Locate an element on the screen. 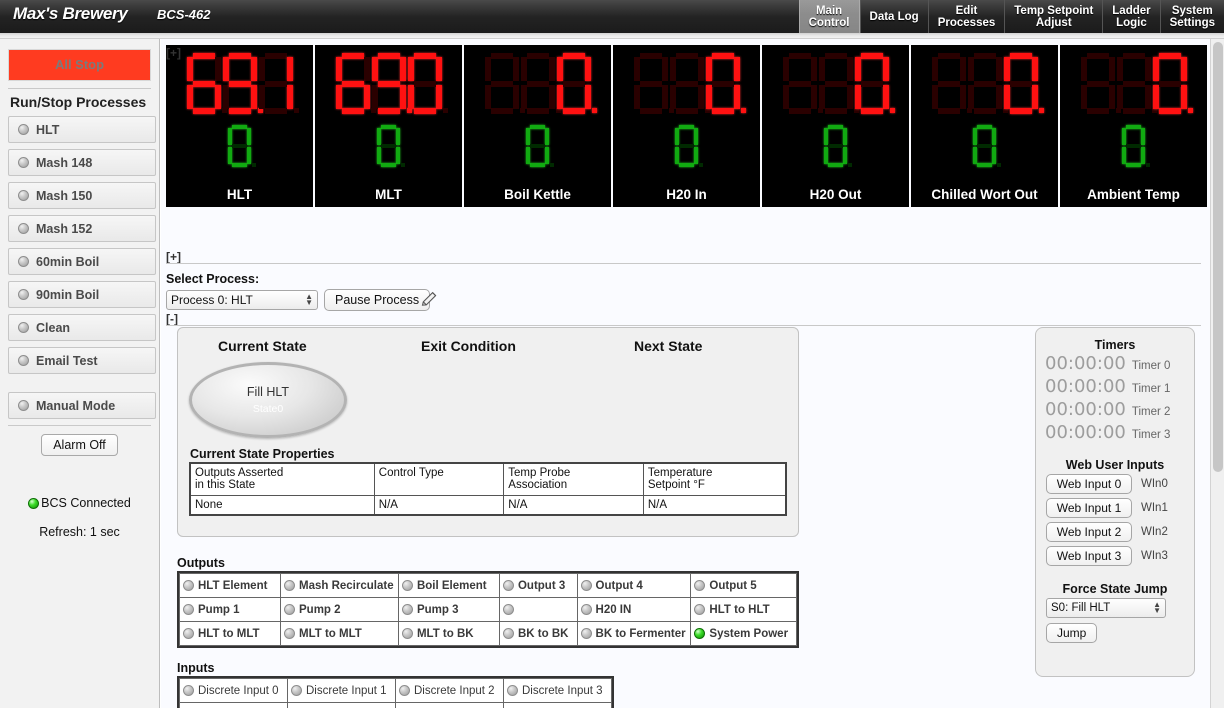 The height and width of the screenshot is (708, 1224). connection-container: BCS Connected is located at coordinates (79, 504).